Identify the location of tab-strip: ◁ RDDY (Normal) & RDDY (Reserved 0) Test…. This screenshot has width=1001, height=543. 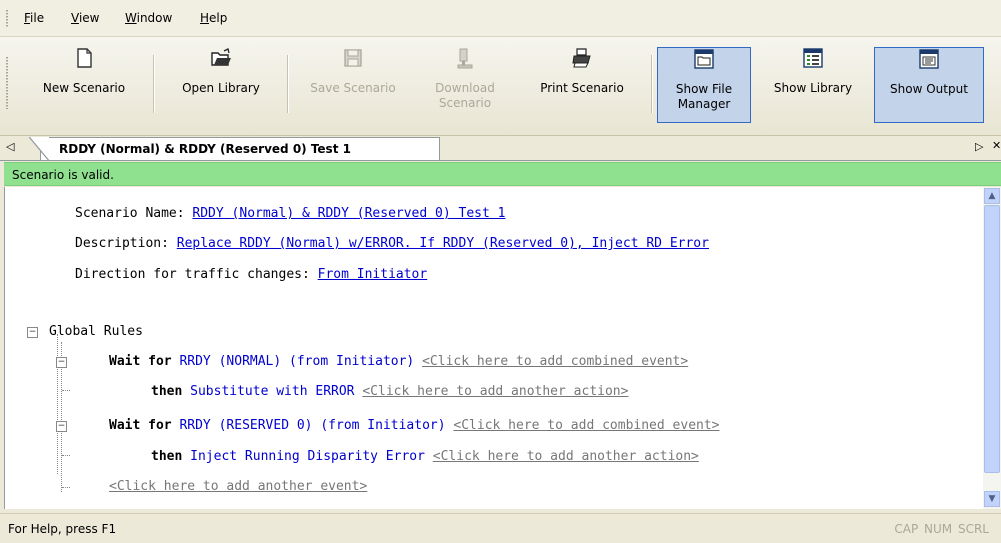
(500, 148).